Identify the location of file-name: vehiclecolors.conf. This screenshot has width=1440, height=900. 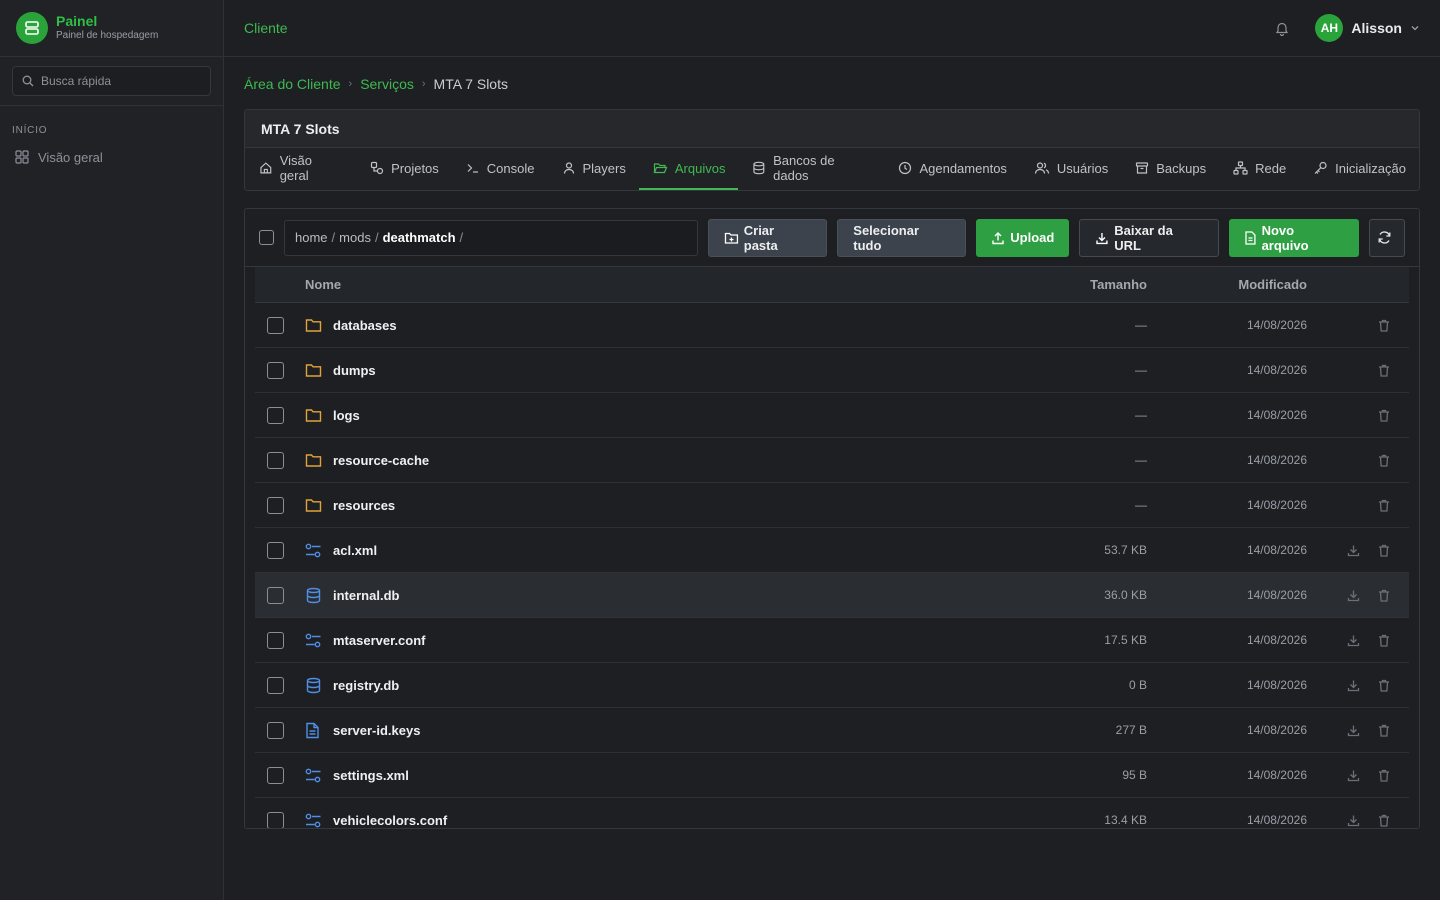
(390, 820).